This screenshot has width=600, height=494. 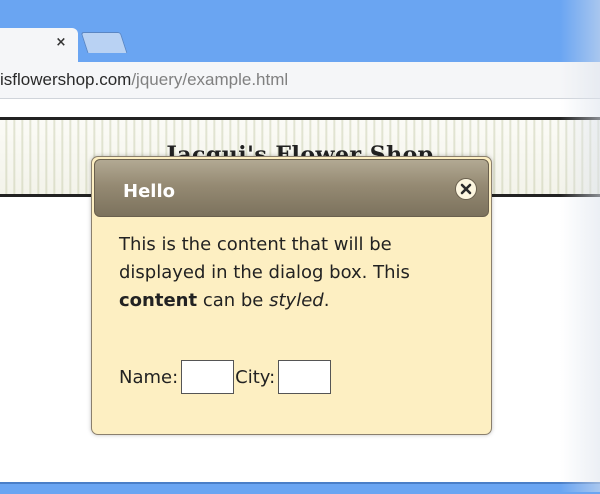 What do you see at coordinates (326, 300) in the screenshot?
I see `body-text-3: .` at bounding box center [326, 300].